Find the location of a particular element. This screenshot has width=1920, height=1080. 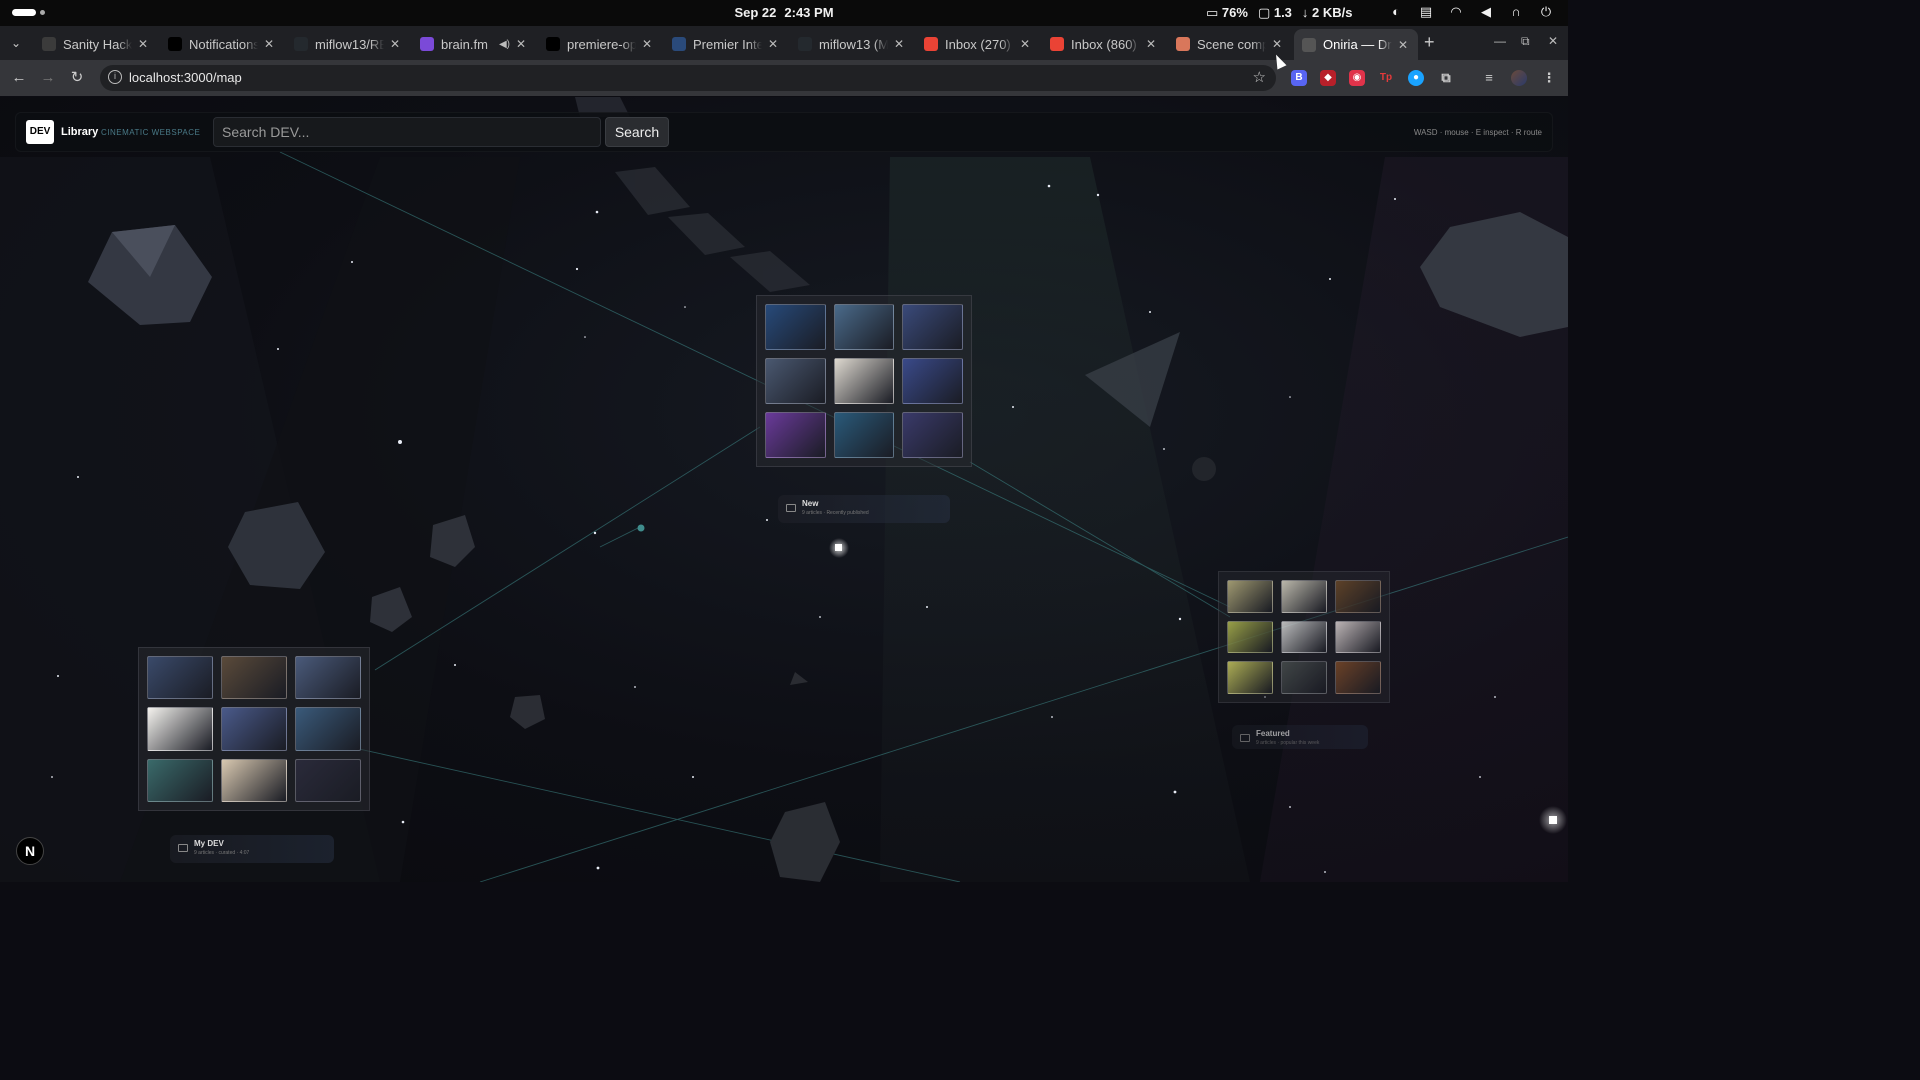

reload-icon: ↻ is located at coordinates (77, 78).